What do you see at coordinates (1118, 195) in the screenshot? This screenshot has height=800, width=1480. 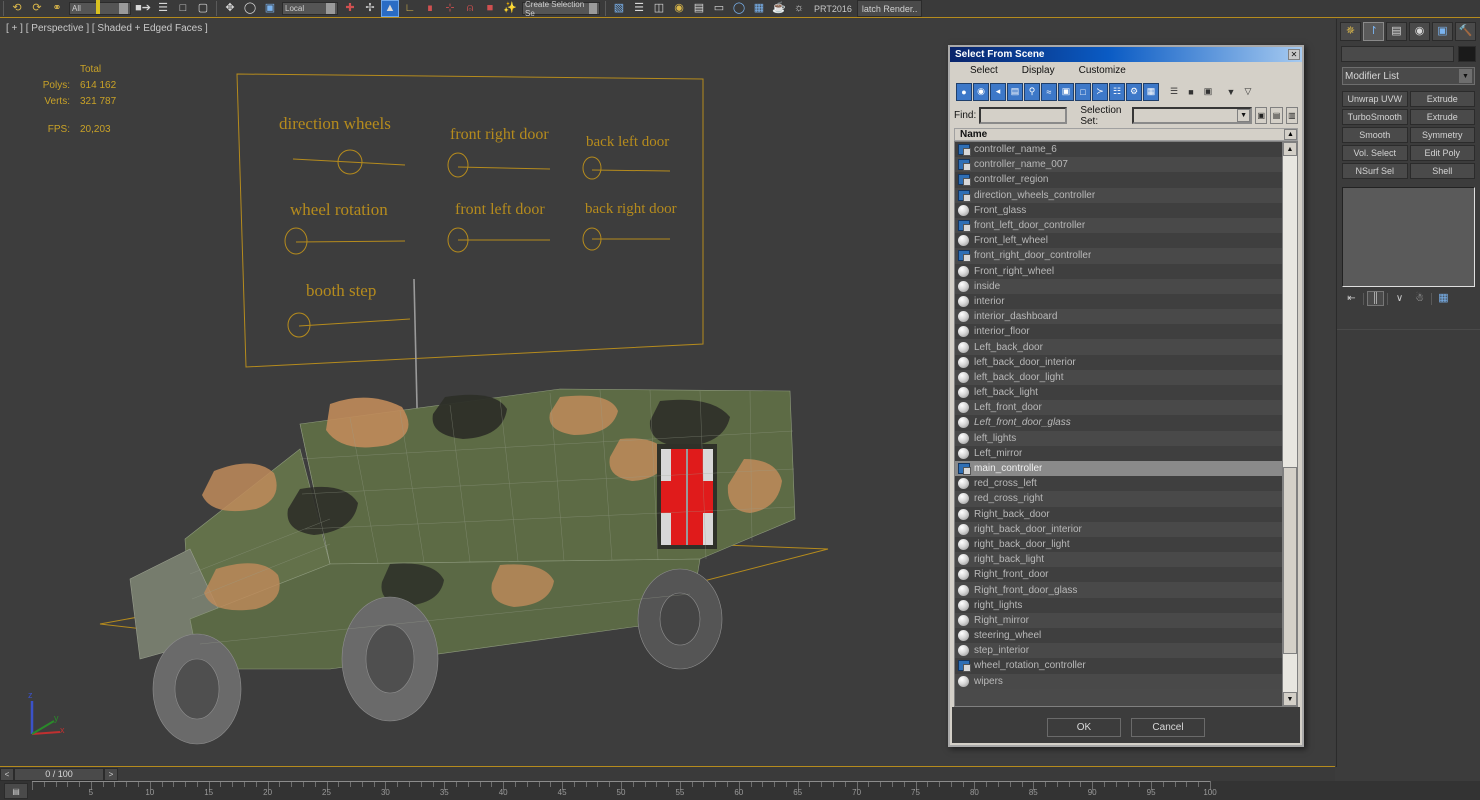 I see `list-item: direction_wheels_controller` at bounding box center [1118, 195].